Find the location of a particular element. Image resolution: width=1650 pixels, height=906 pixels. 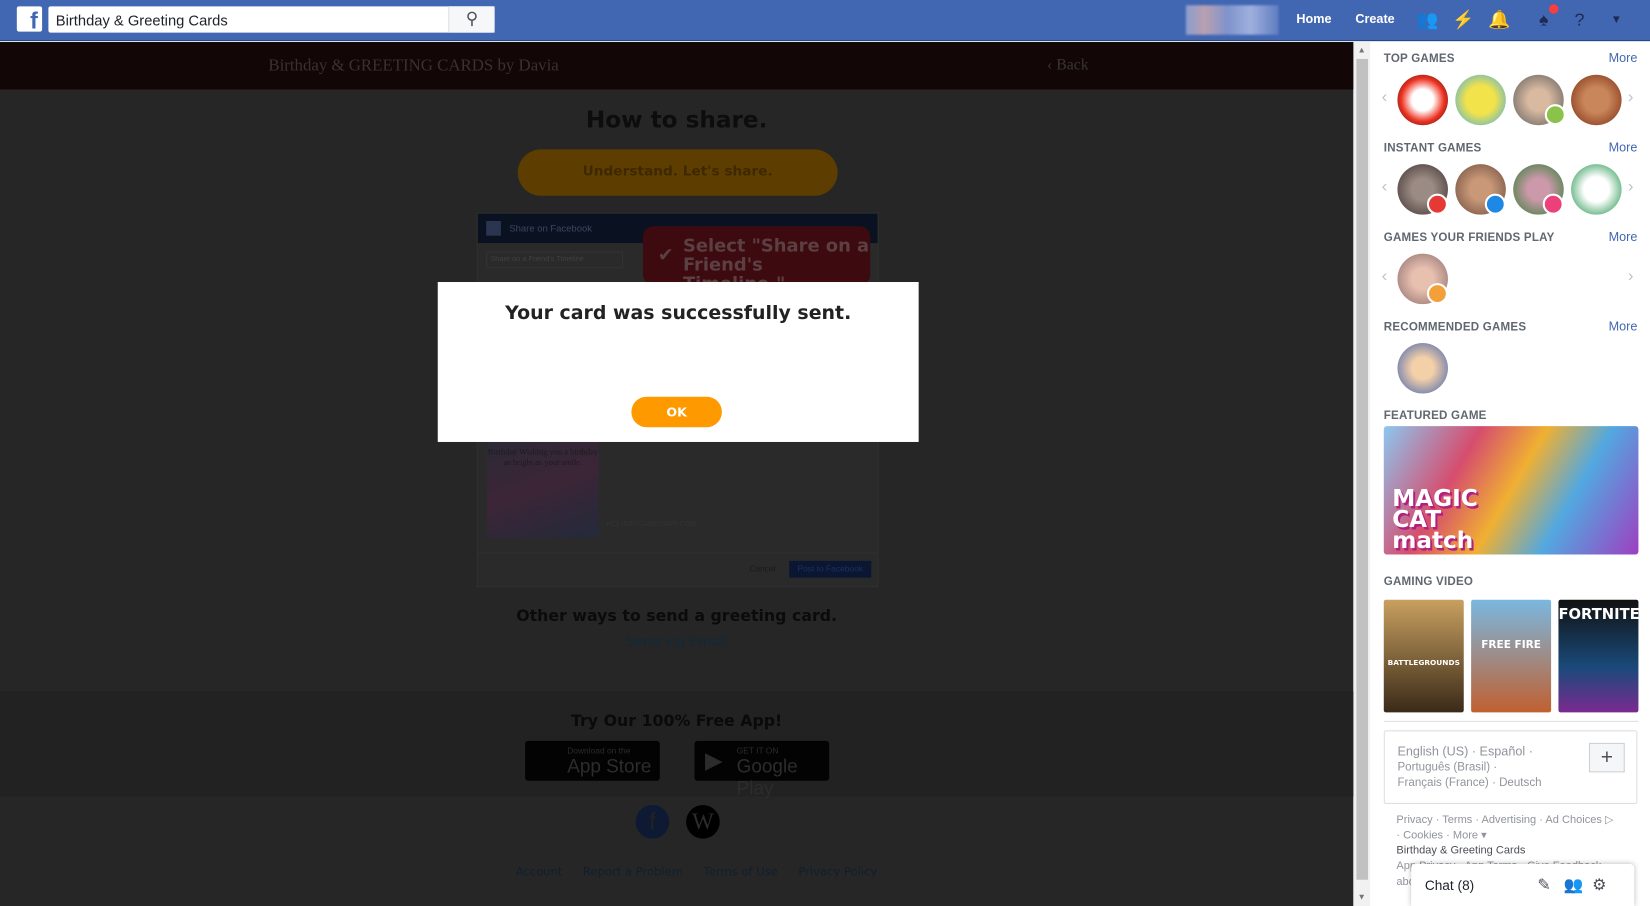

language-line: English (US) · Español · is located at coordinates (1464, 751).